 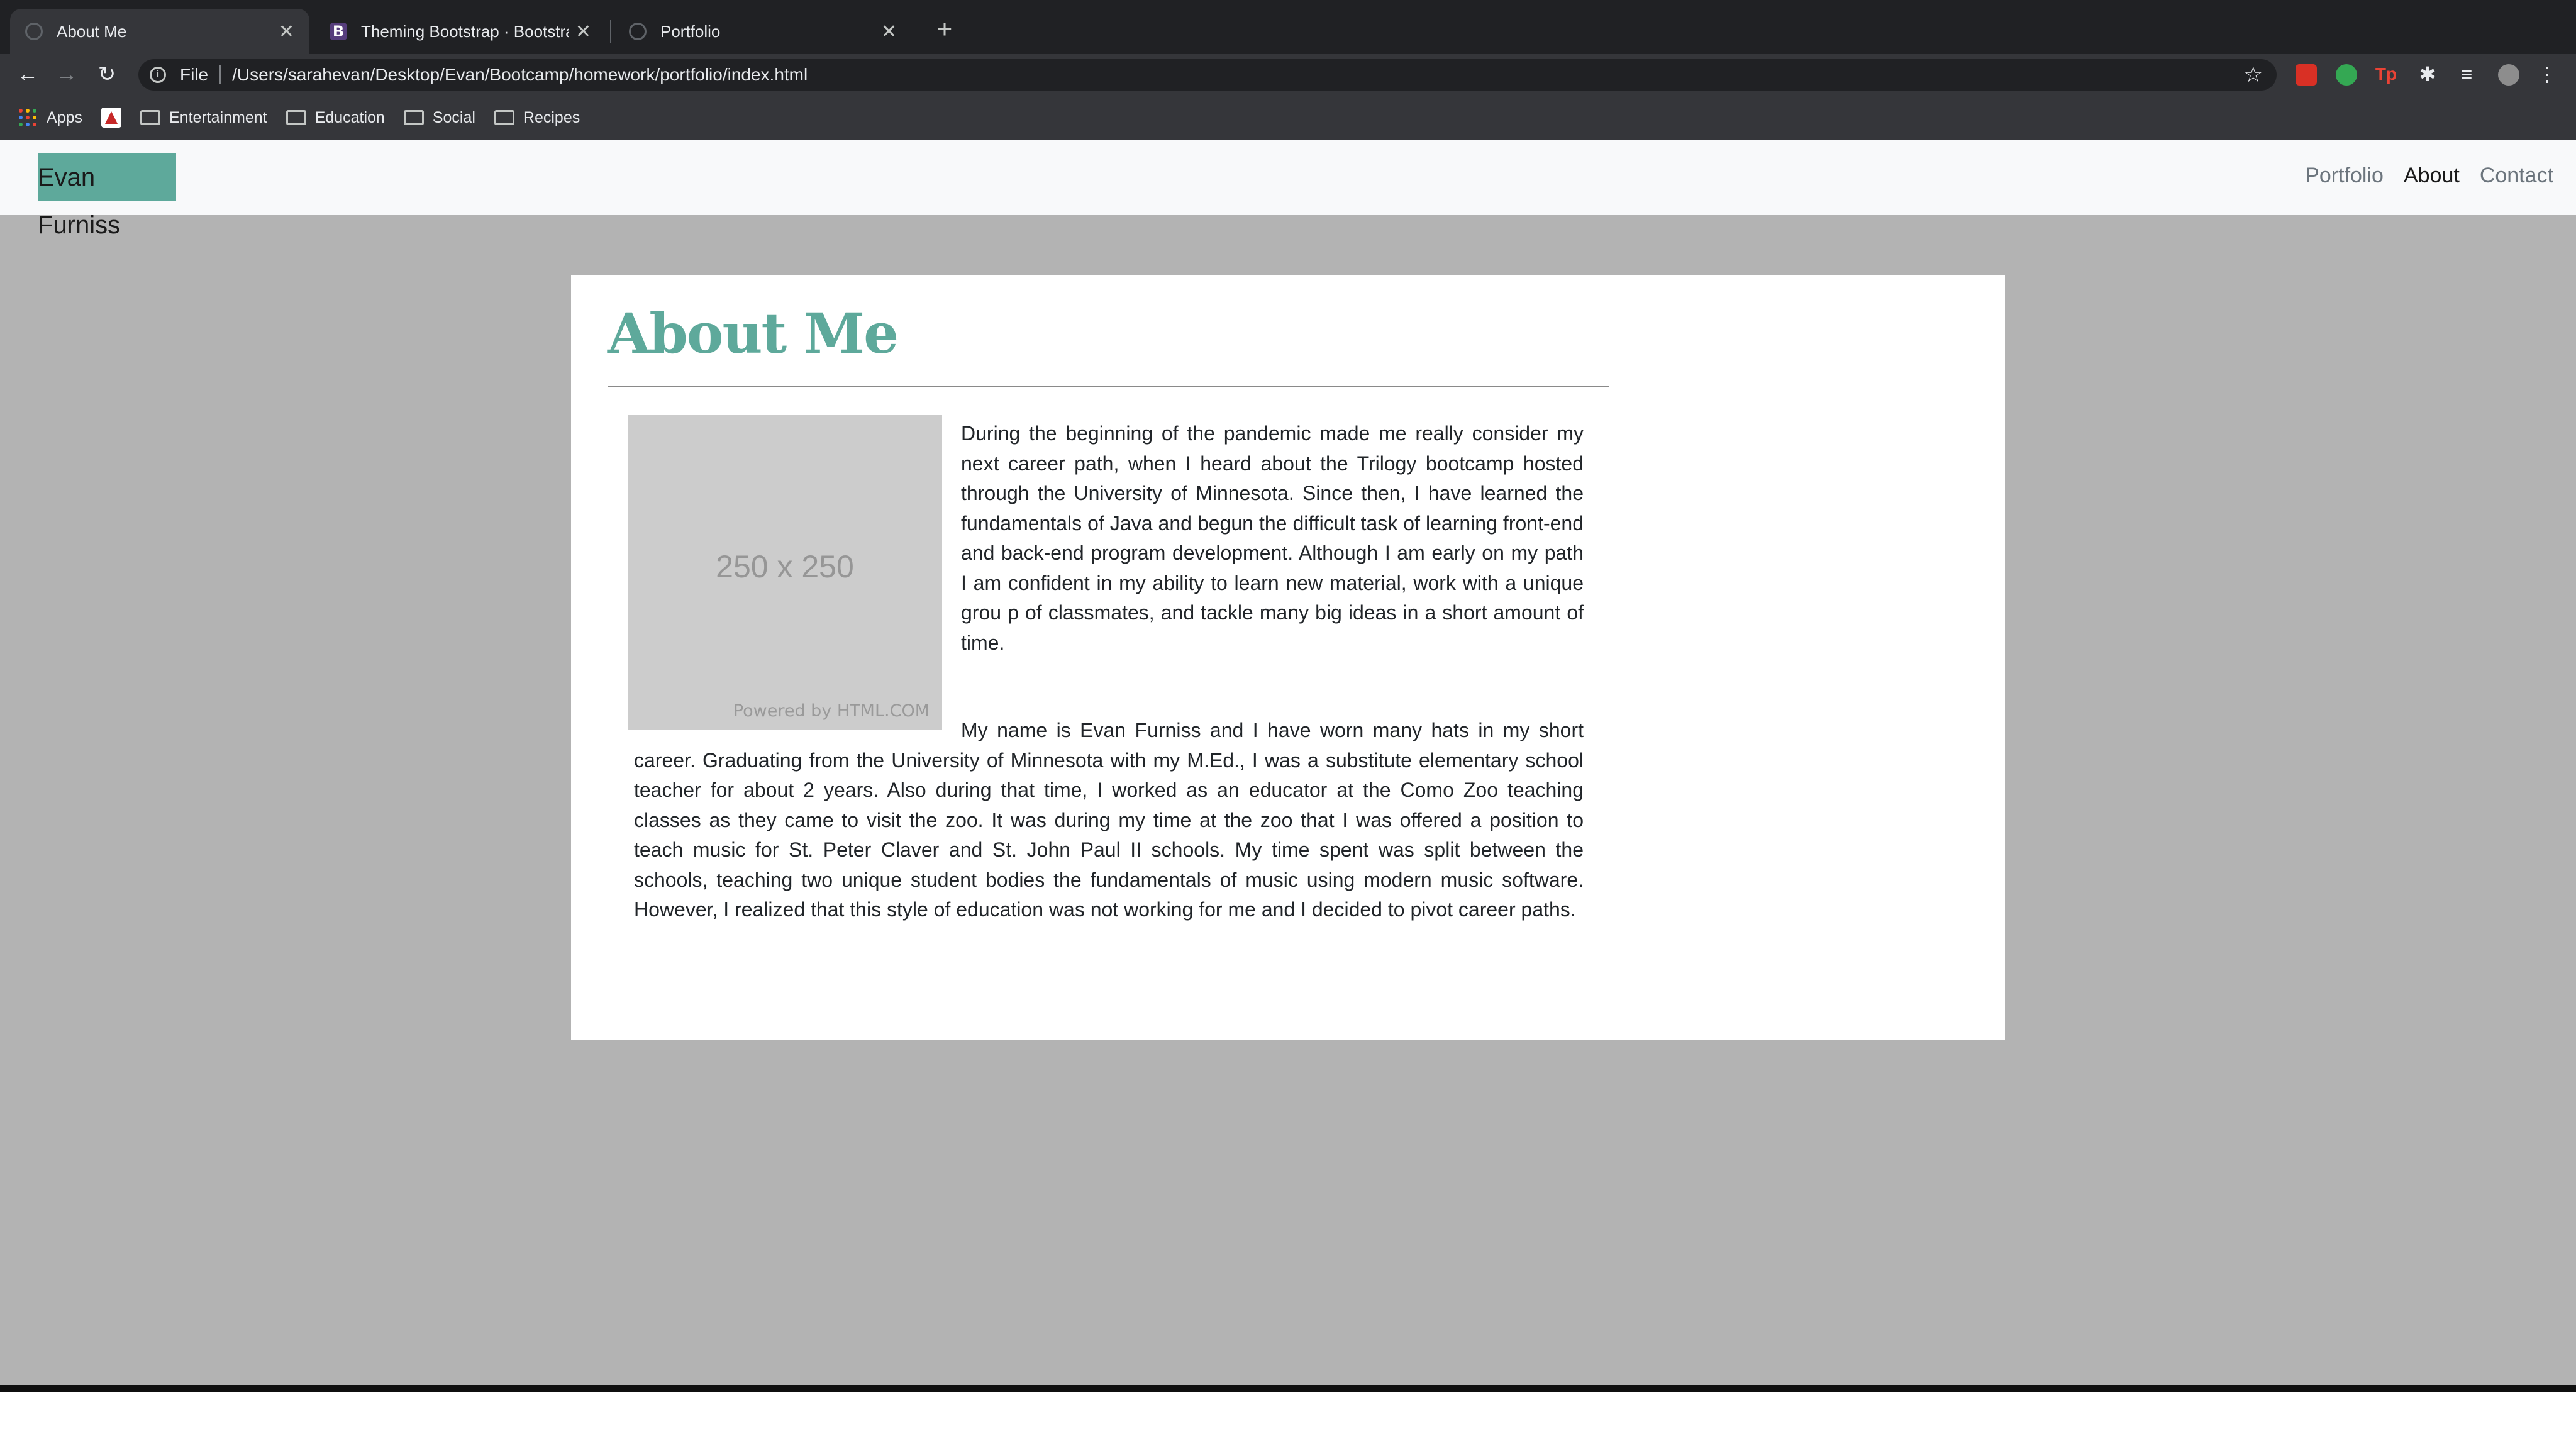 What do you see at coordinates (194, 74) in the screenshot?
I see `url-scheme-label: File` at bounding box center [194, 74].